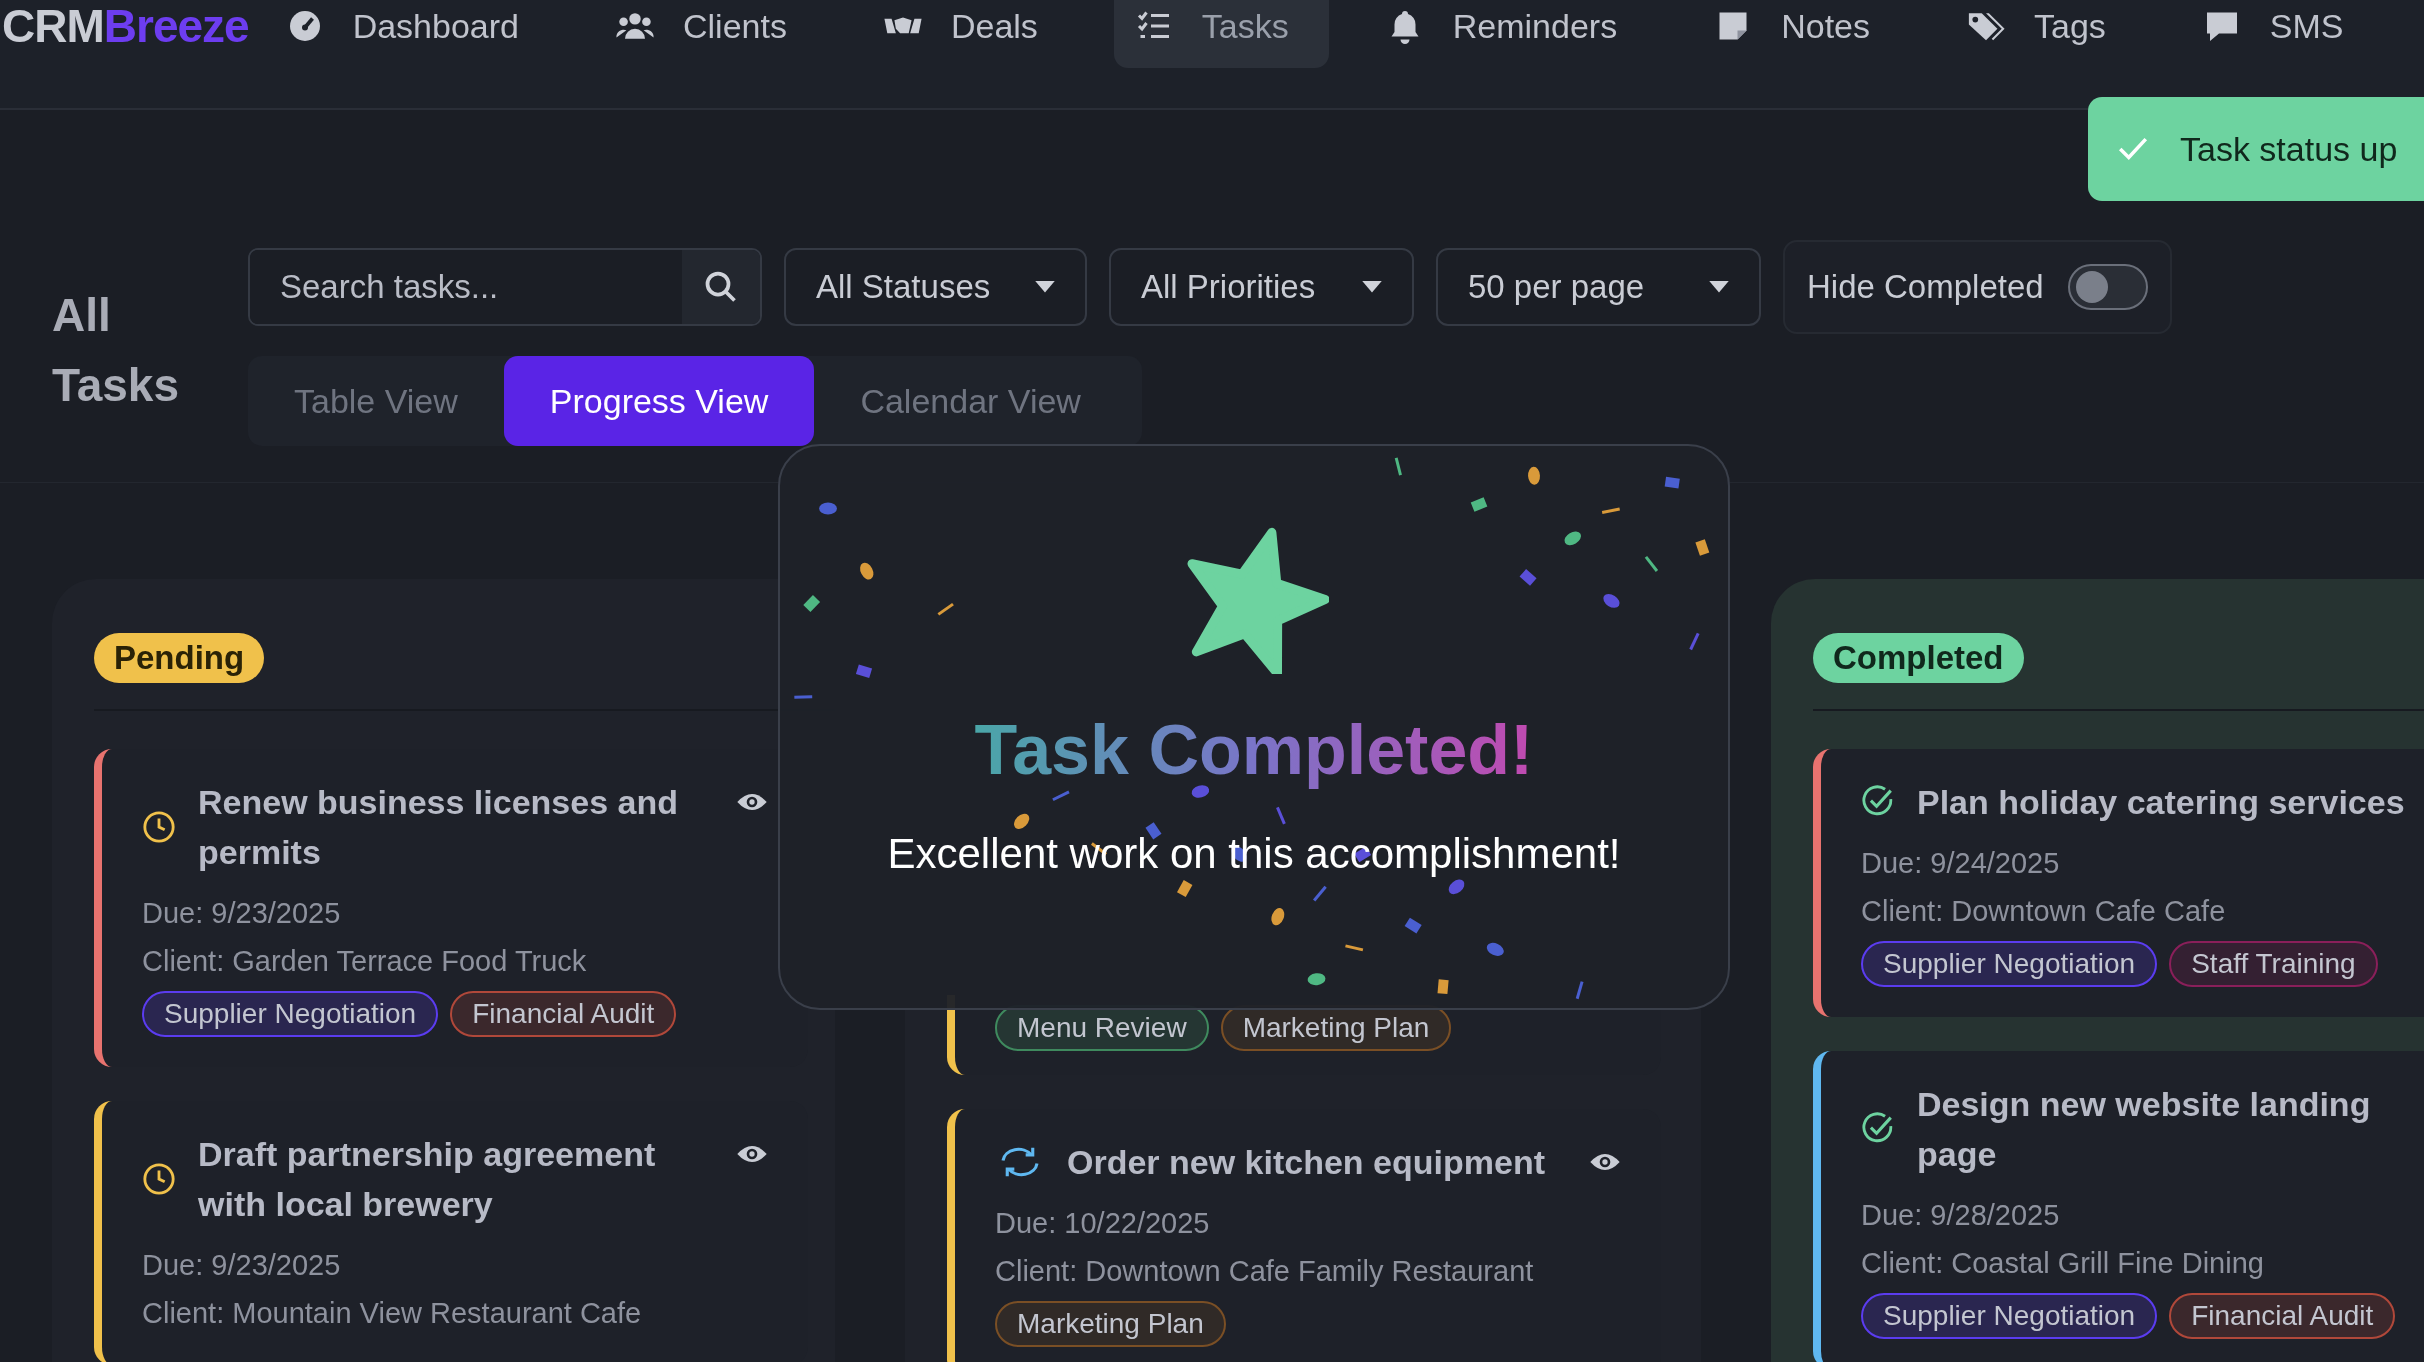 This screenshot has width=2424, height=1362. I want to click on view-tab: Progress View, so click(659, 401).